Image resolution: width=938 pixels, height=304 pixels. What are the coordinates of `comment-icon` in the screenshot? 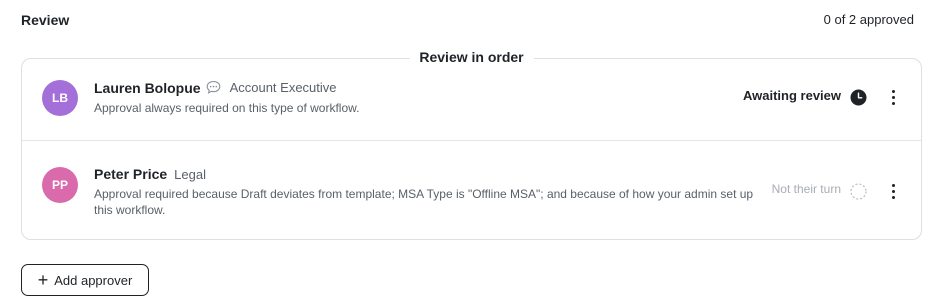 It's located at (213, 87).